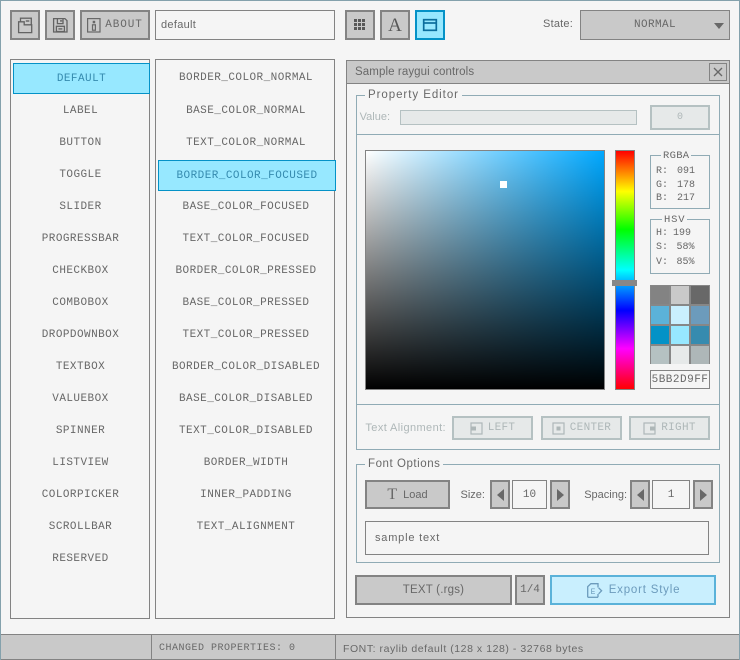 The height and width of the screenshot is (660, 740). I want to click on svg-text: E, so click(592, 592).